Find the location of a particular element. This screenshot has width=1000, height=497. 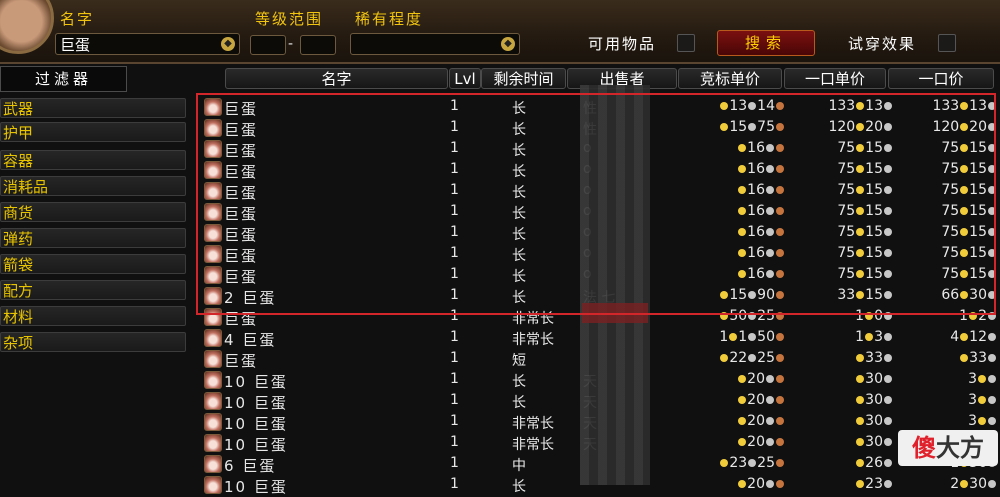

price-c: 25 is located at coordinates (766, 358).